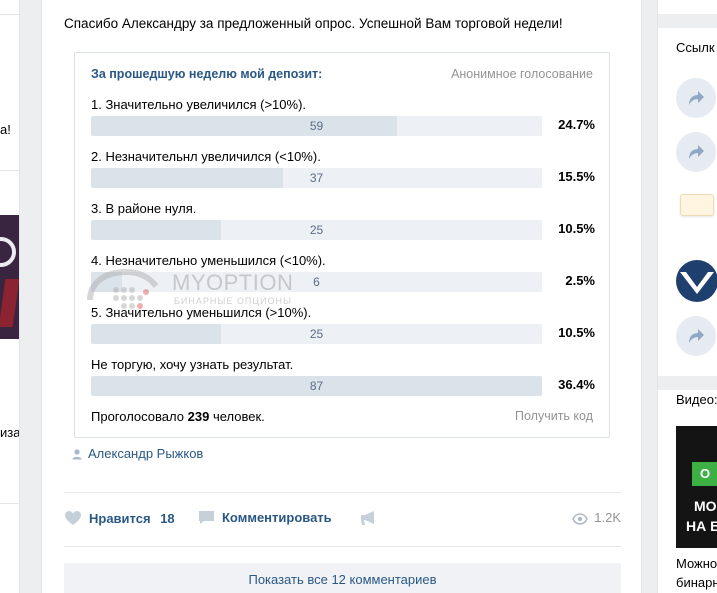 The width and height of the screenshot is (717, 593). What do you see at coordinates (208, 260) in the screenshot?
I see `poll-option-label: 4. Незначительно уменьшился (<10%).` at bounding box center [208, 260].